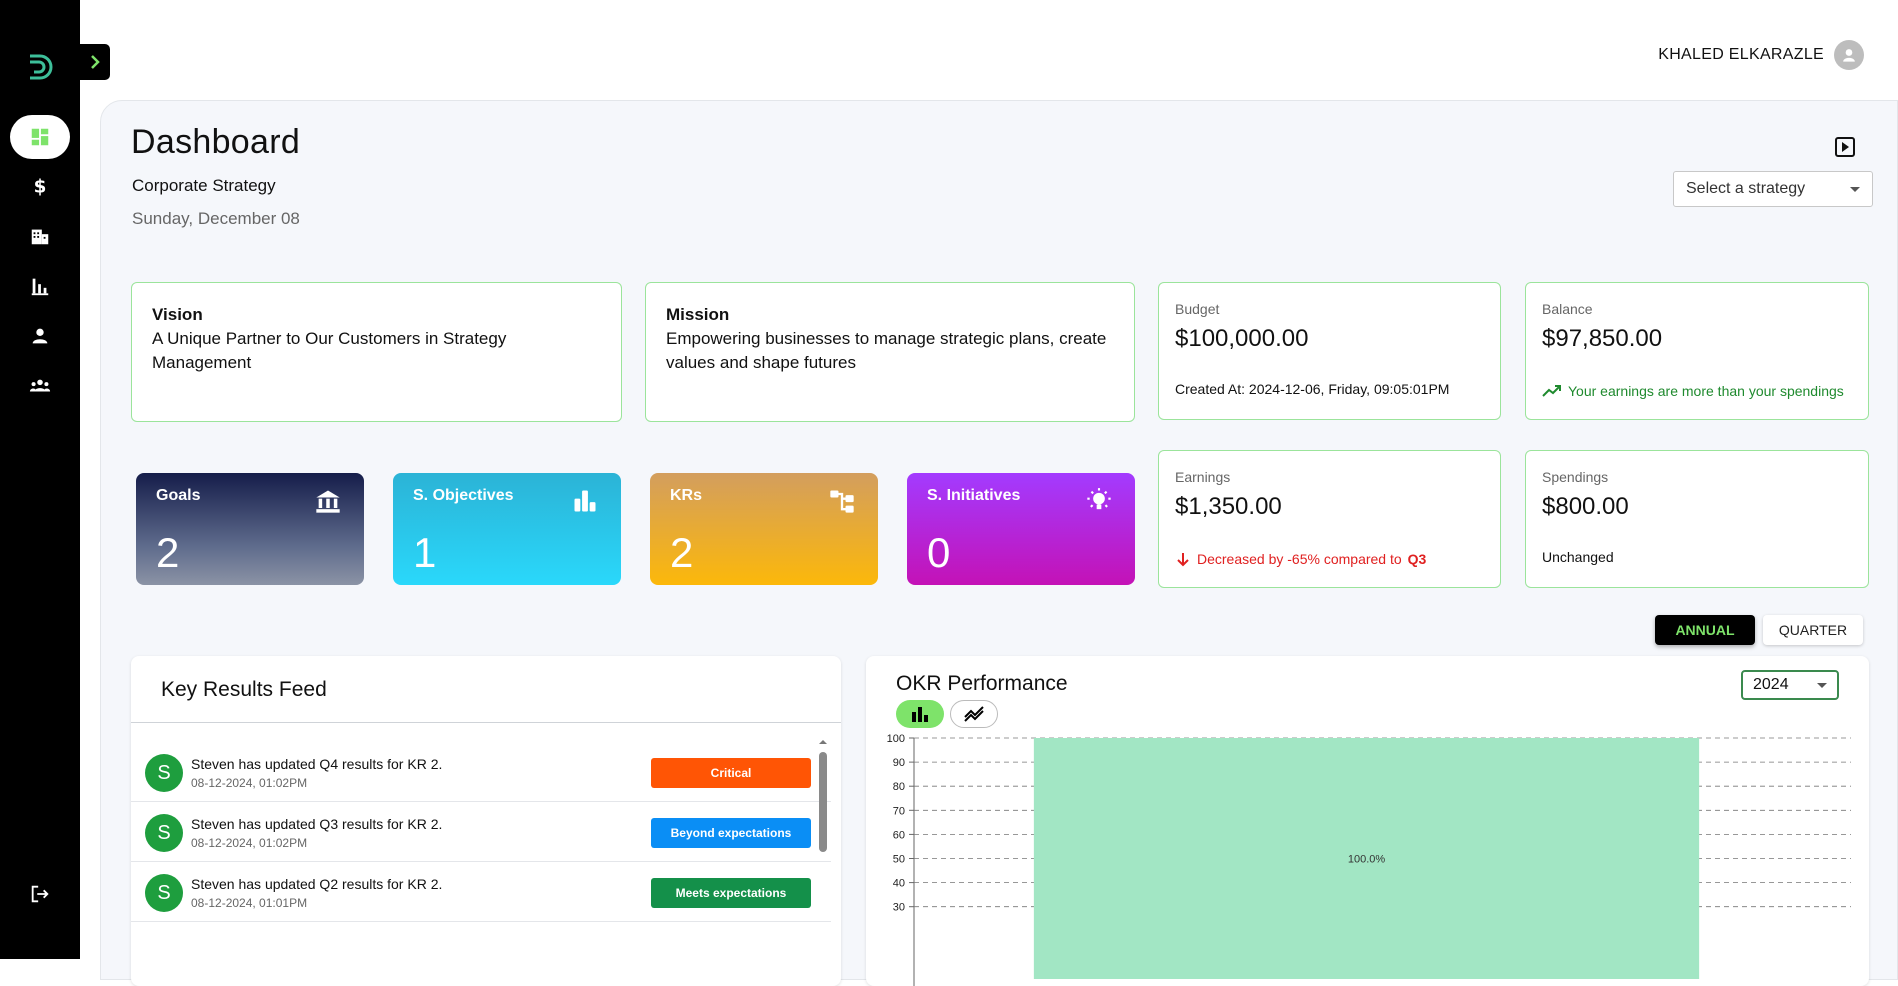  Describe the element at coordinates (1567, 309) in the screenshot. I see `balance-label: Balance` at that location.